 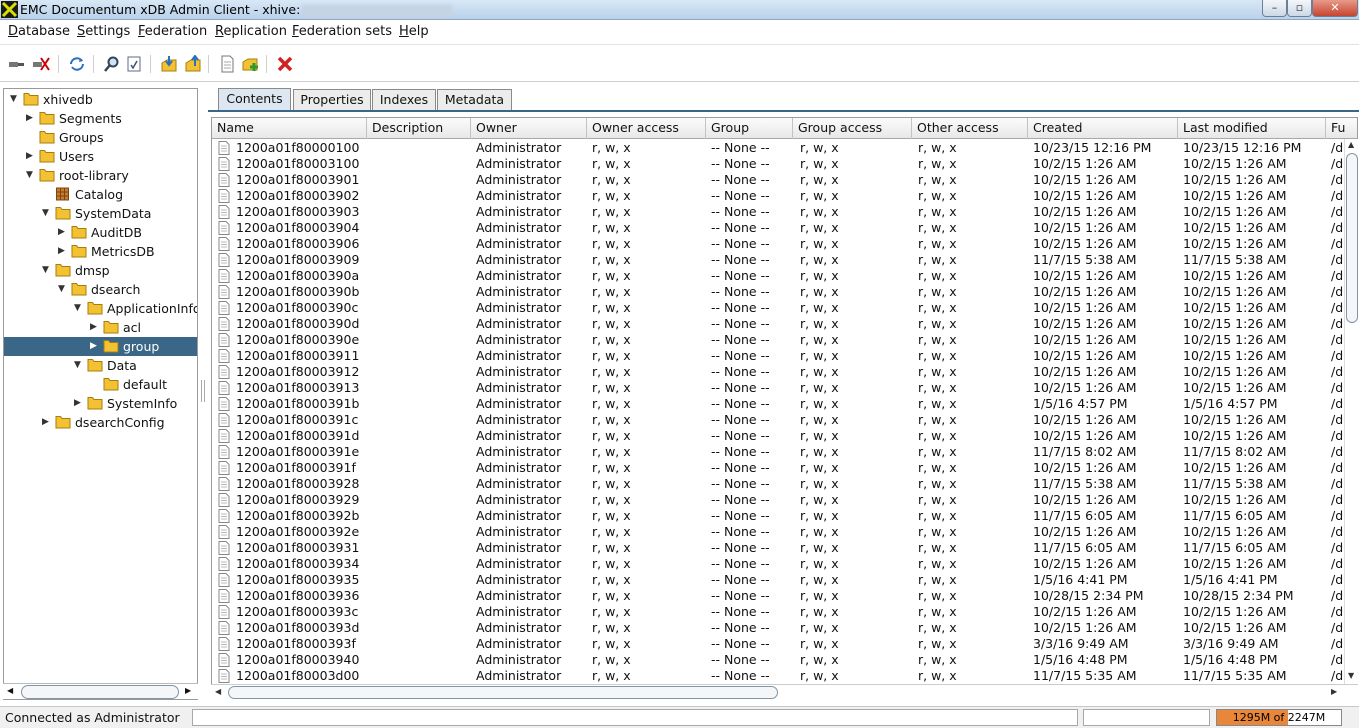 What do you see at coordinates (503, 692) in the screenshot?
I see `table-hscroll-thumb` at bounding box center [503, 692].